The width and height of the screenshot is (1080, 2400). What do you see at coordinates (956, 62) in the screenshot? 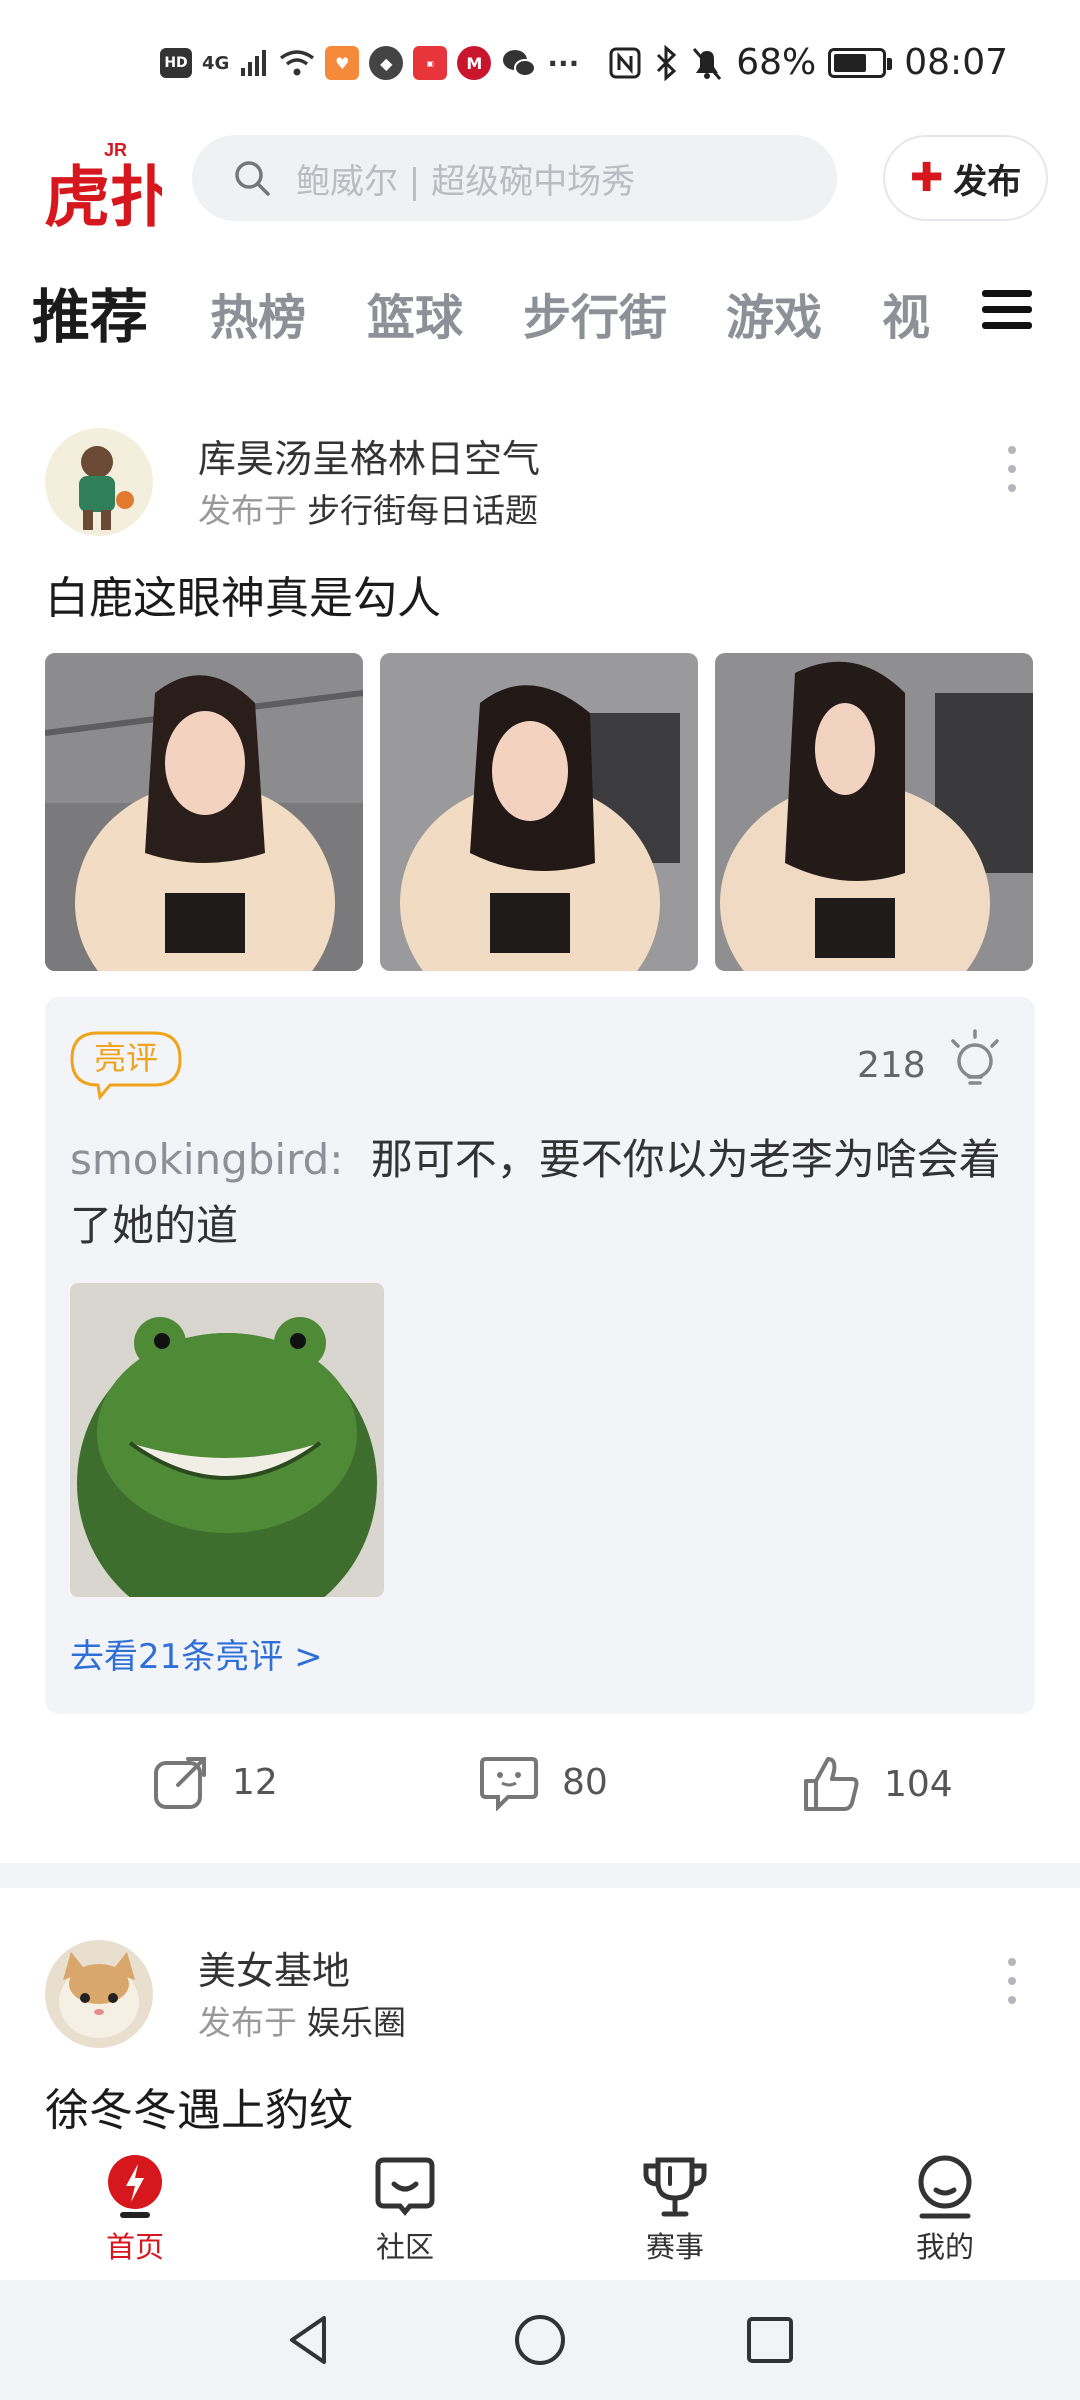
I see `clock: 08:07` at bounding box center [956, 62].